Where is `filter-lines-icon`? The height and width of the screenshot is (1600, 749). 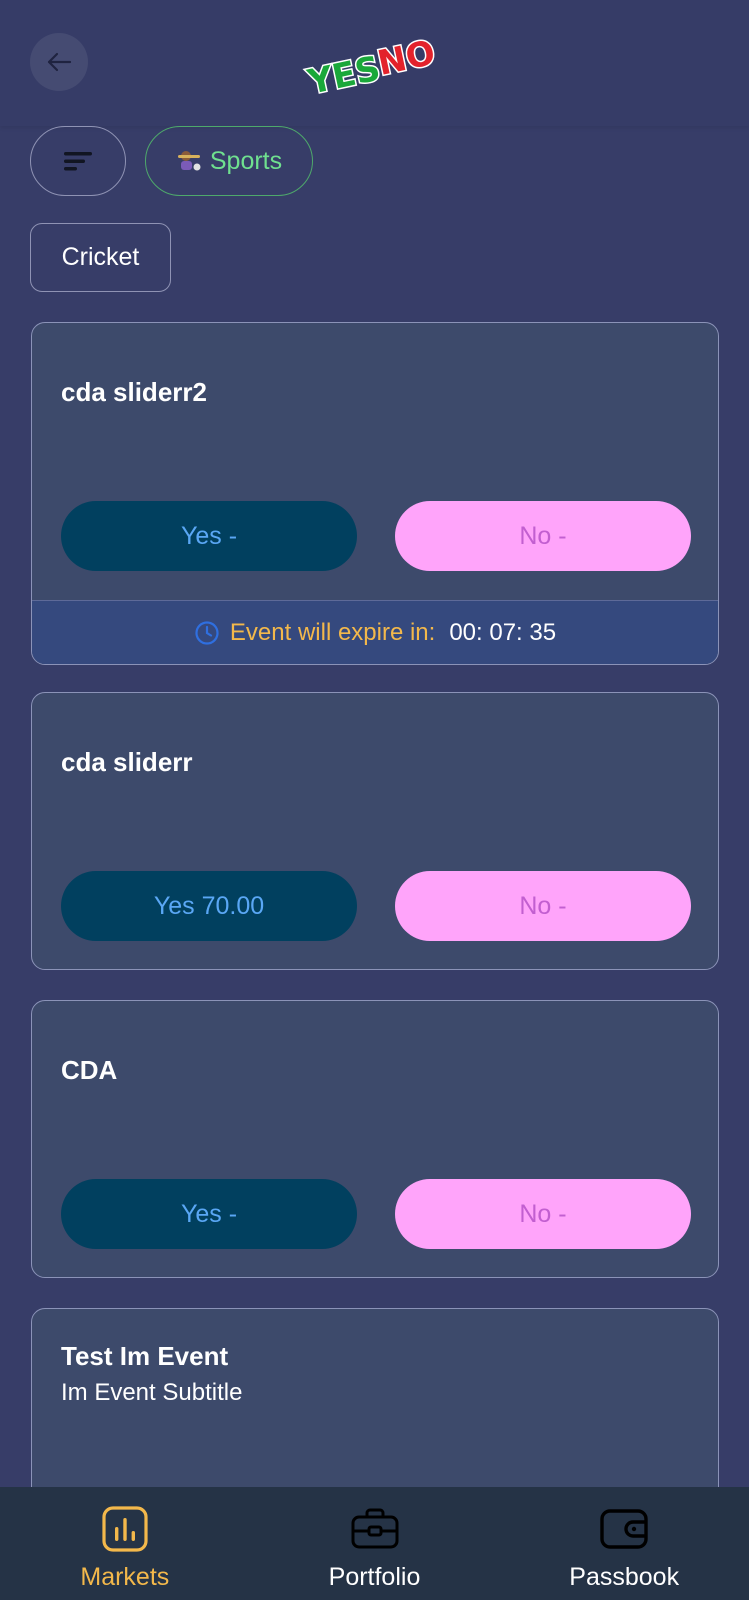
filter-lines-icon is located at coordinates (78, 161).